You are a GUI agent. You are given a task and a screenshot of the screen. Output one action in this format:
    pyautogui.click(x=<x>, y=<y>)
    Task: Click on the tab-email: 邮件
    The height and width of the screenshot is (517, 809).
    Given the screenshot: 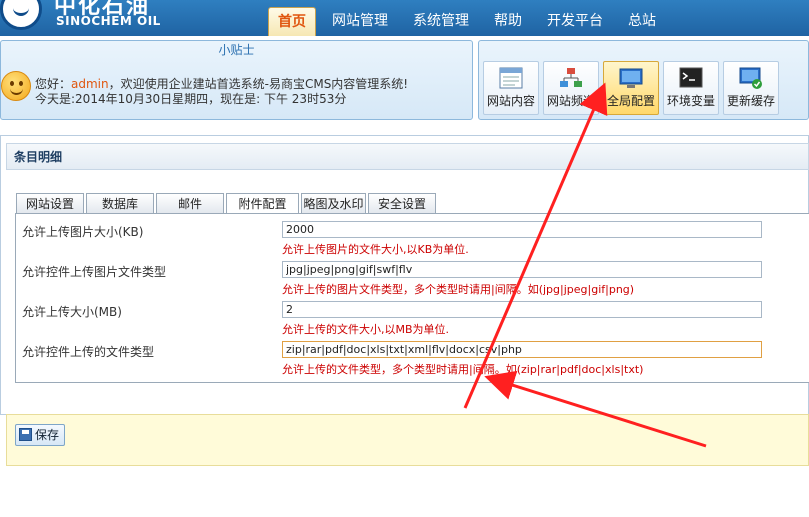 What is the action you would take?
    pyautogui.click(x=190, y=203)
    